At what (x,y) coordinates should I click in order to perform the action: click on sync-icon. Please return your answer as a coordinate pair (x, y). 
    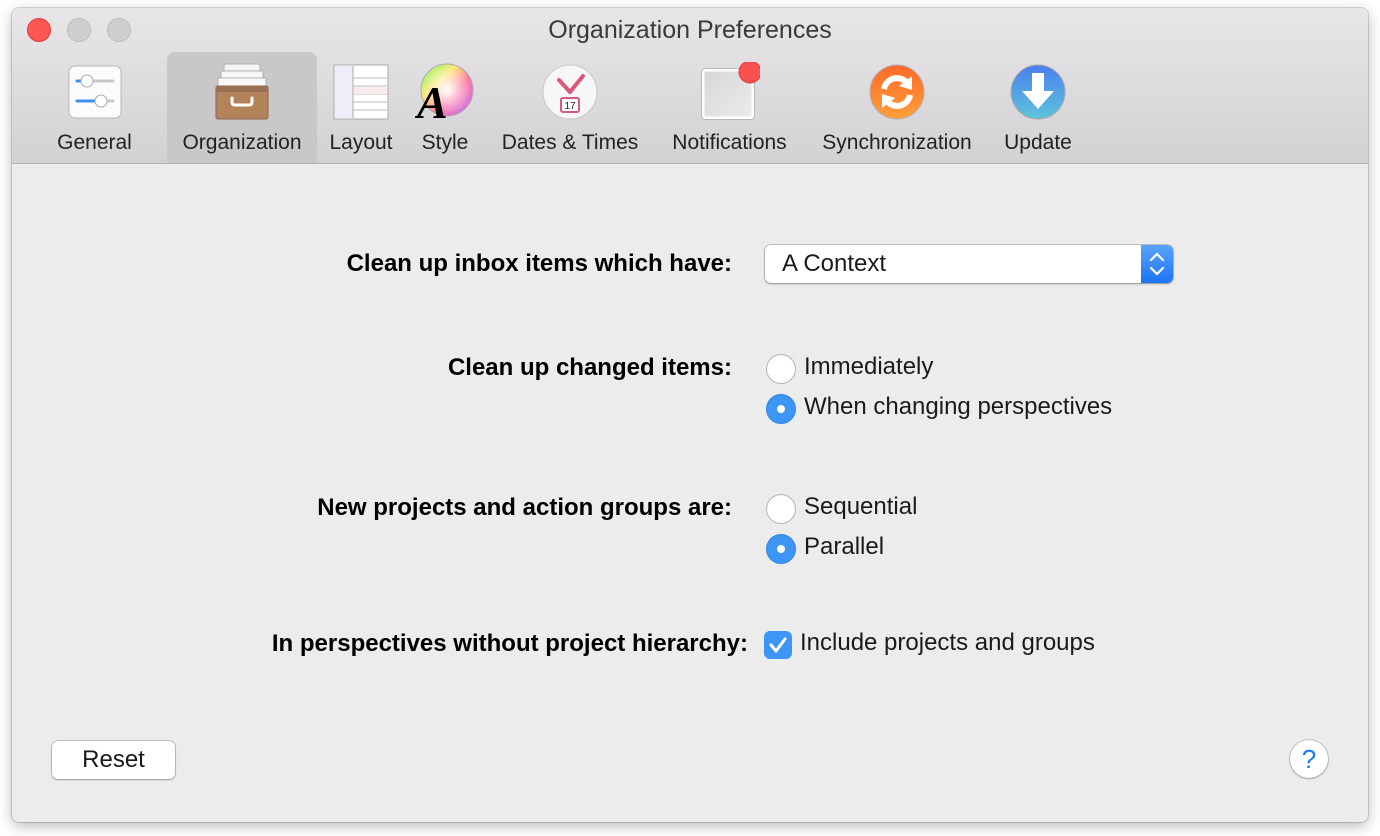
    Looking at the image, I should click on (897, 92).